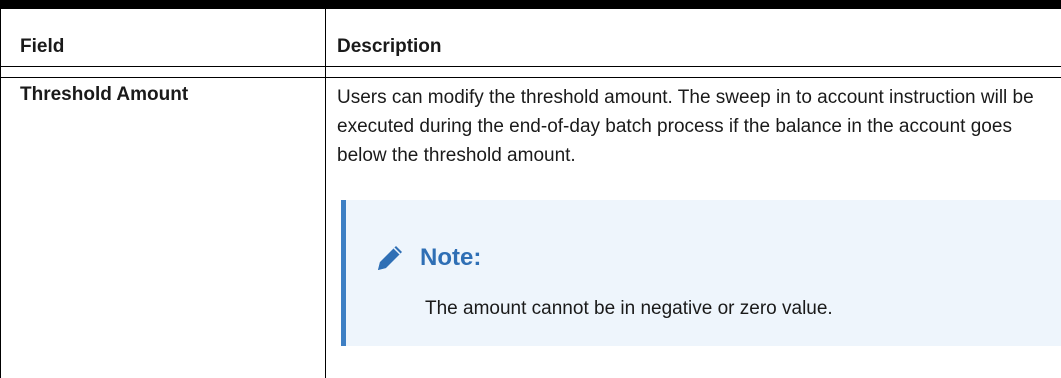 The height and width of the screenshot is (378, 1061). I want to click on header-field: Field, so click(42, 46).